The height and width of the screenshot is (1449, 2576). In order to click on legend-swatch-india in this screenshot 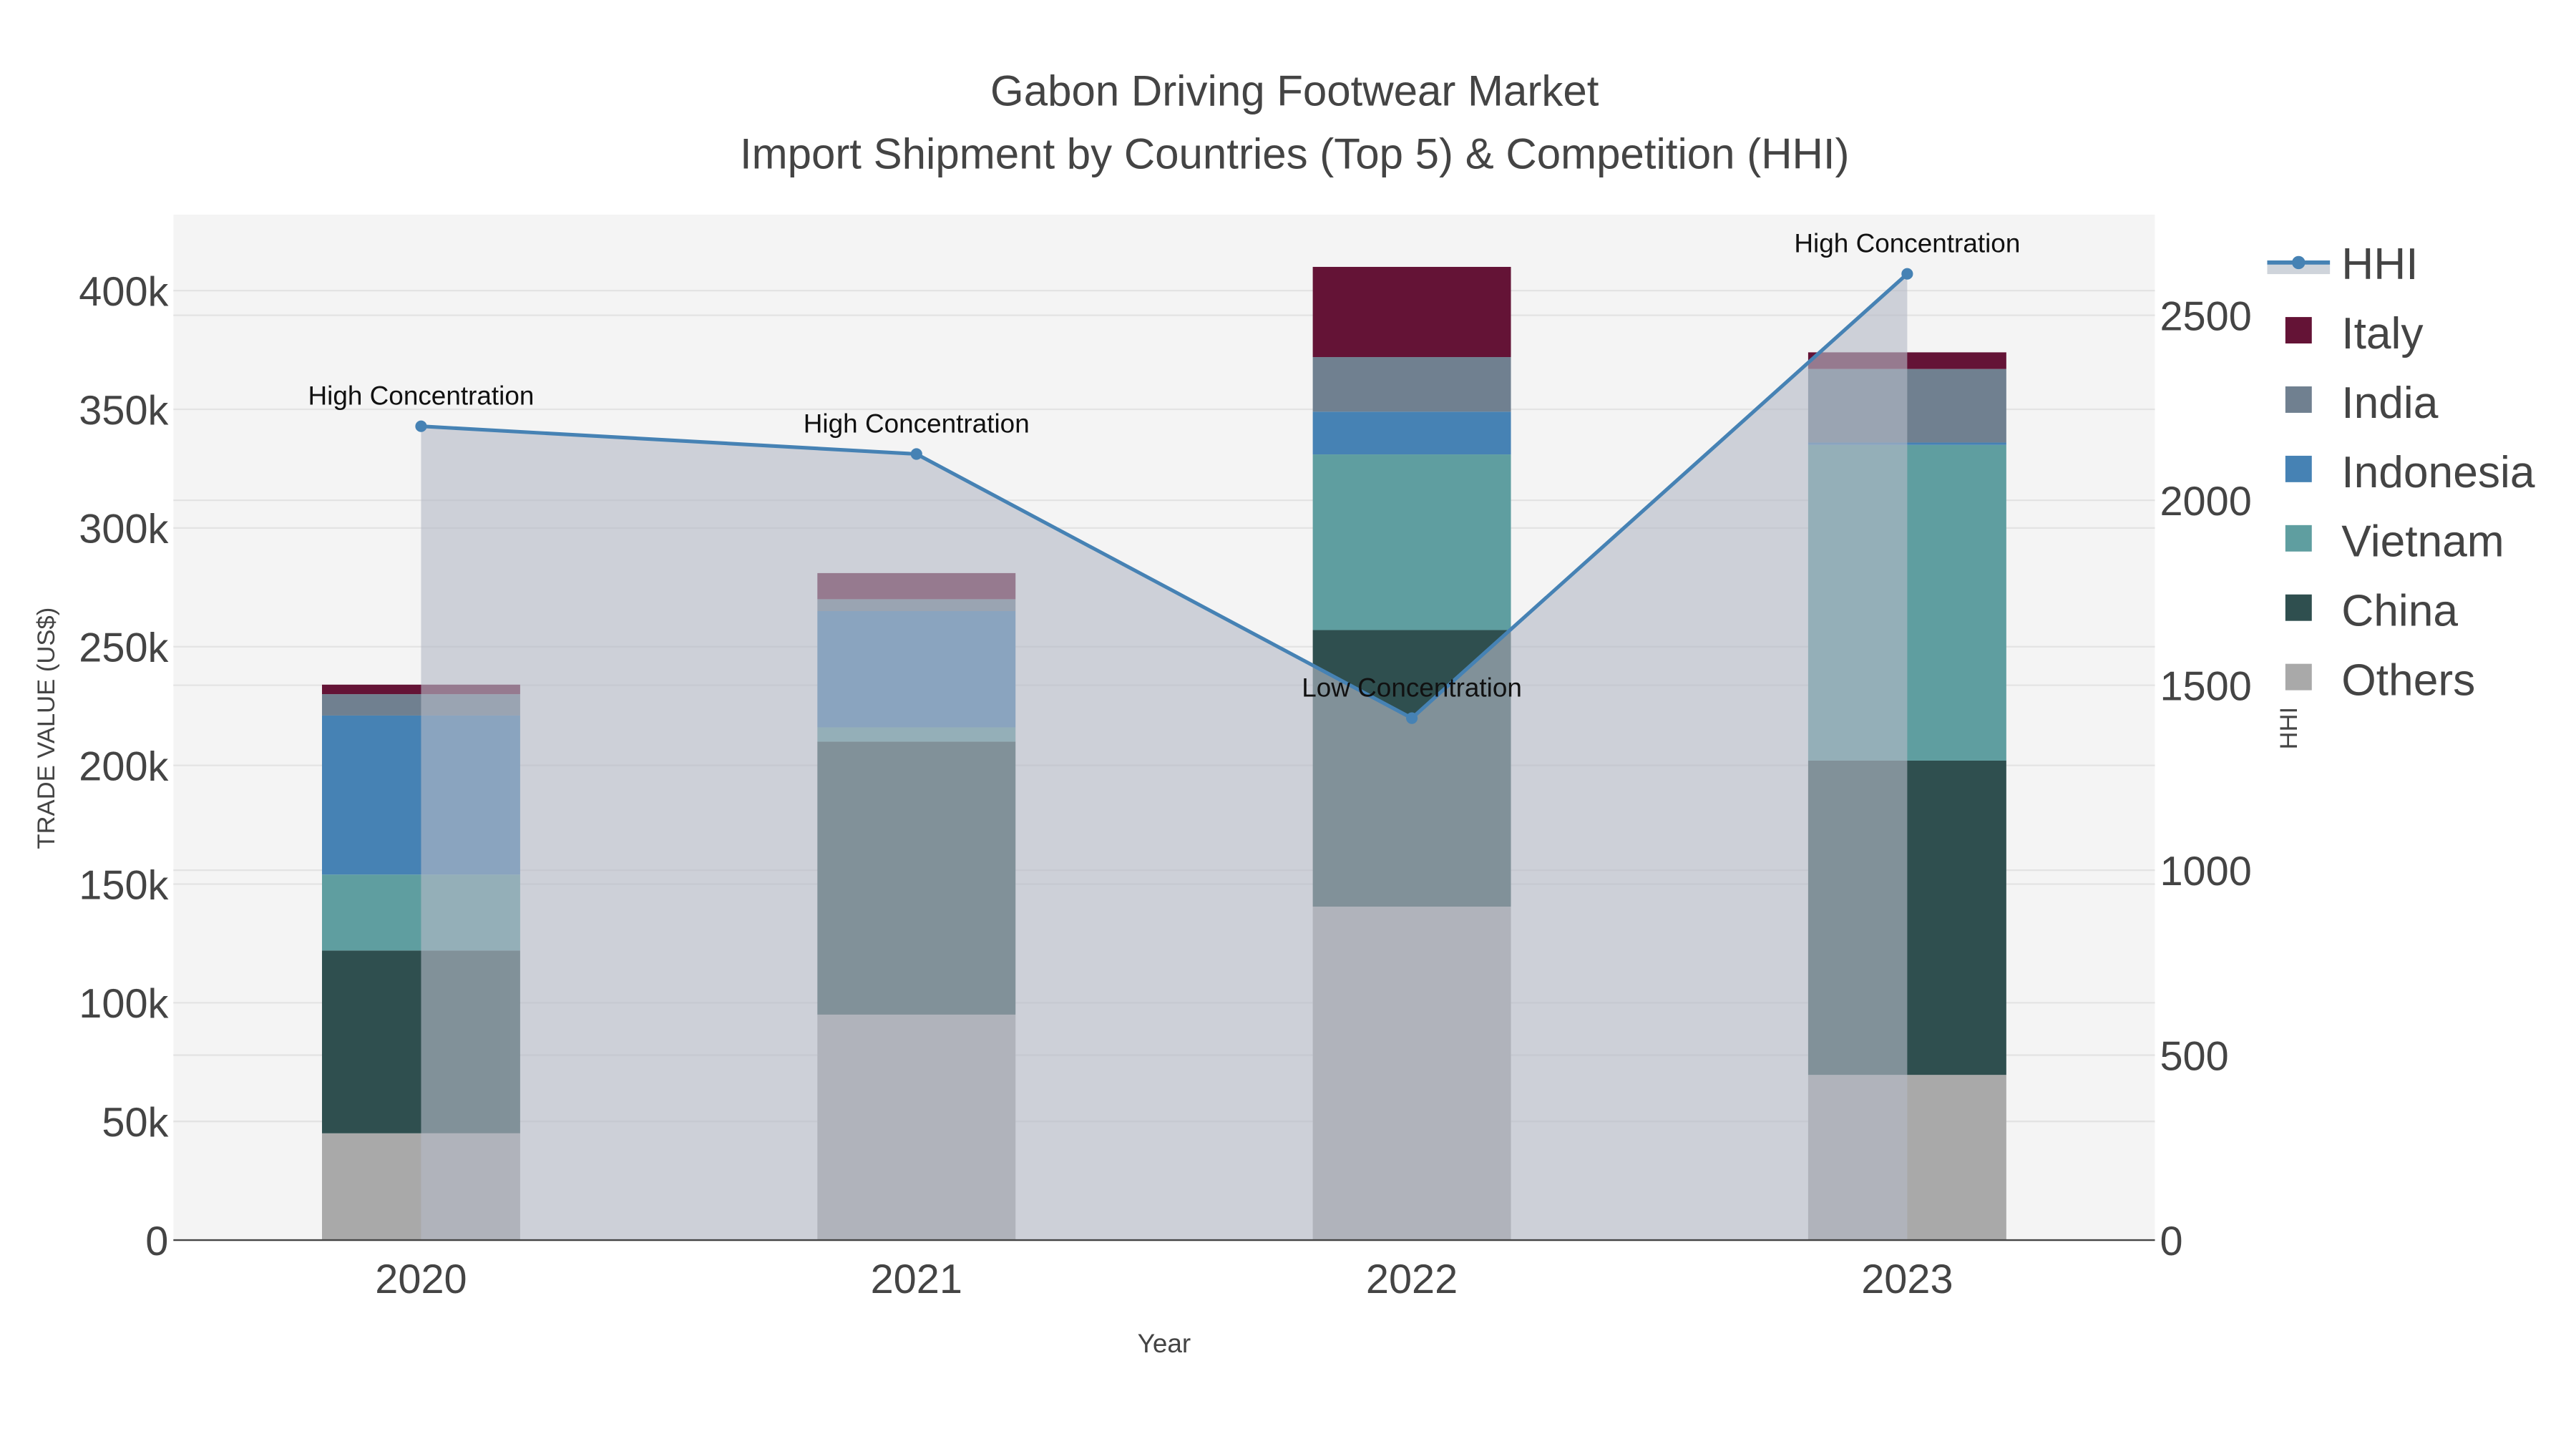, I will do `click(2298, 399)`.